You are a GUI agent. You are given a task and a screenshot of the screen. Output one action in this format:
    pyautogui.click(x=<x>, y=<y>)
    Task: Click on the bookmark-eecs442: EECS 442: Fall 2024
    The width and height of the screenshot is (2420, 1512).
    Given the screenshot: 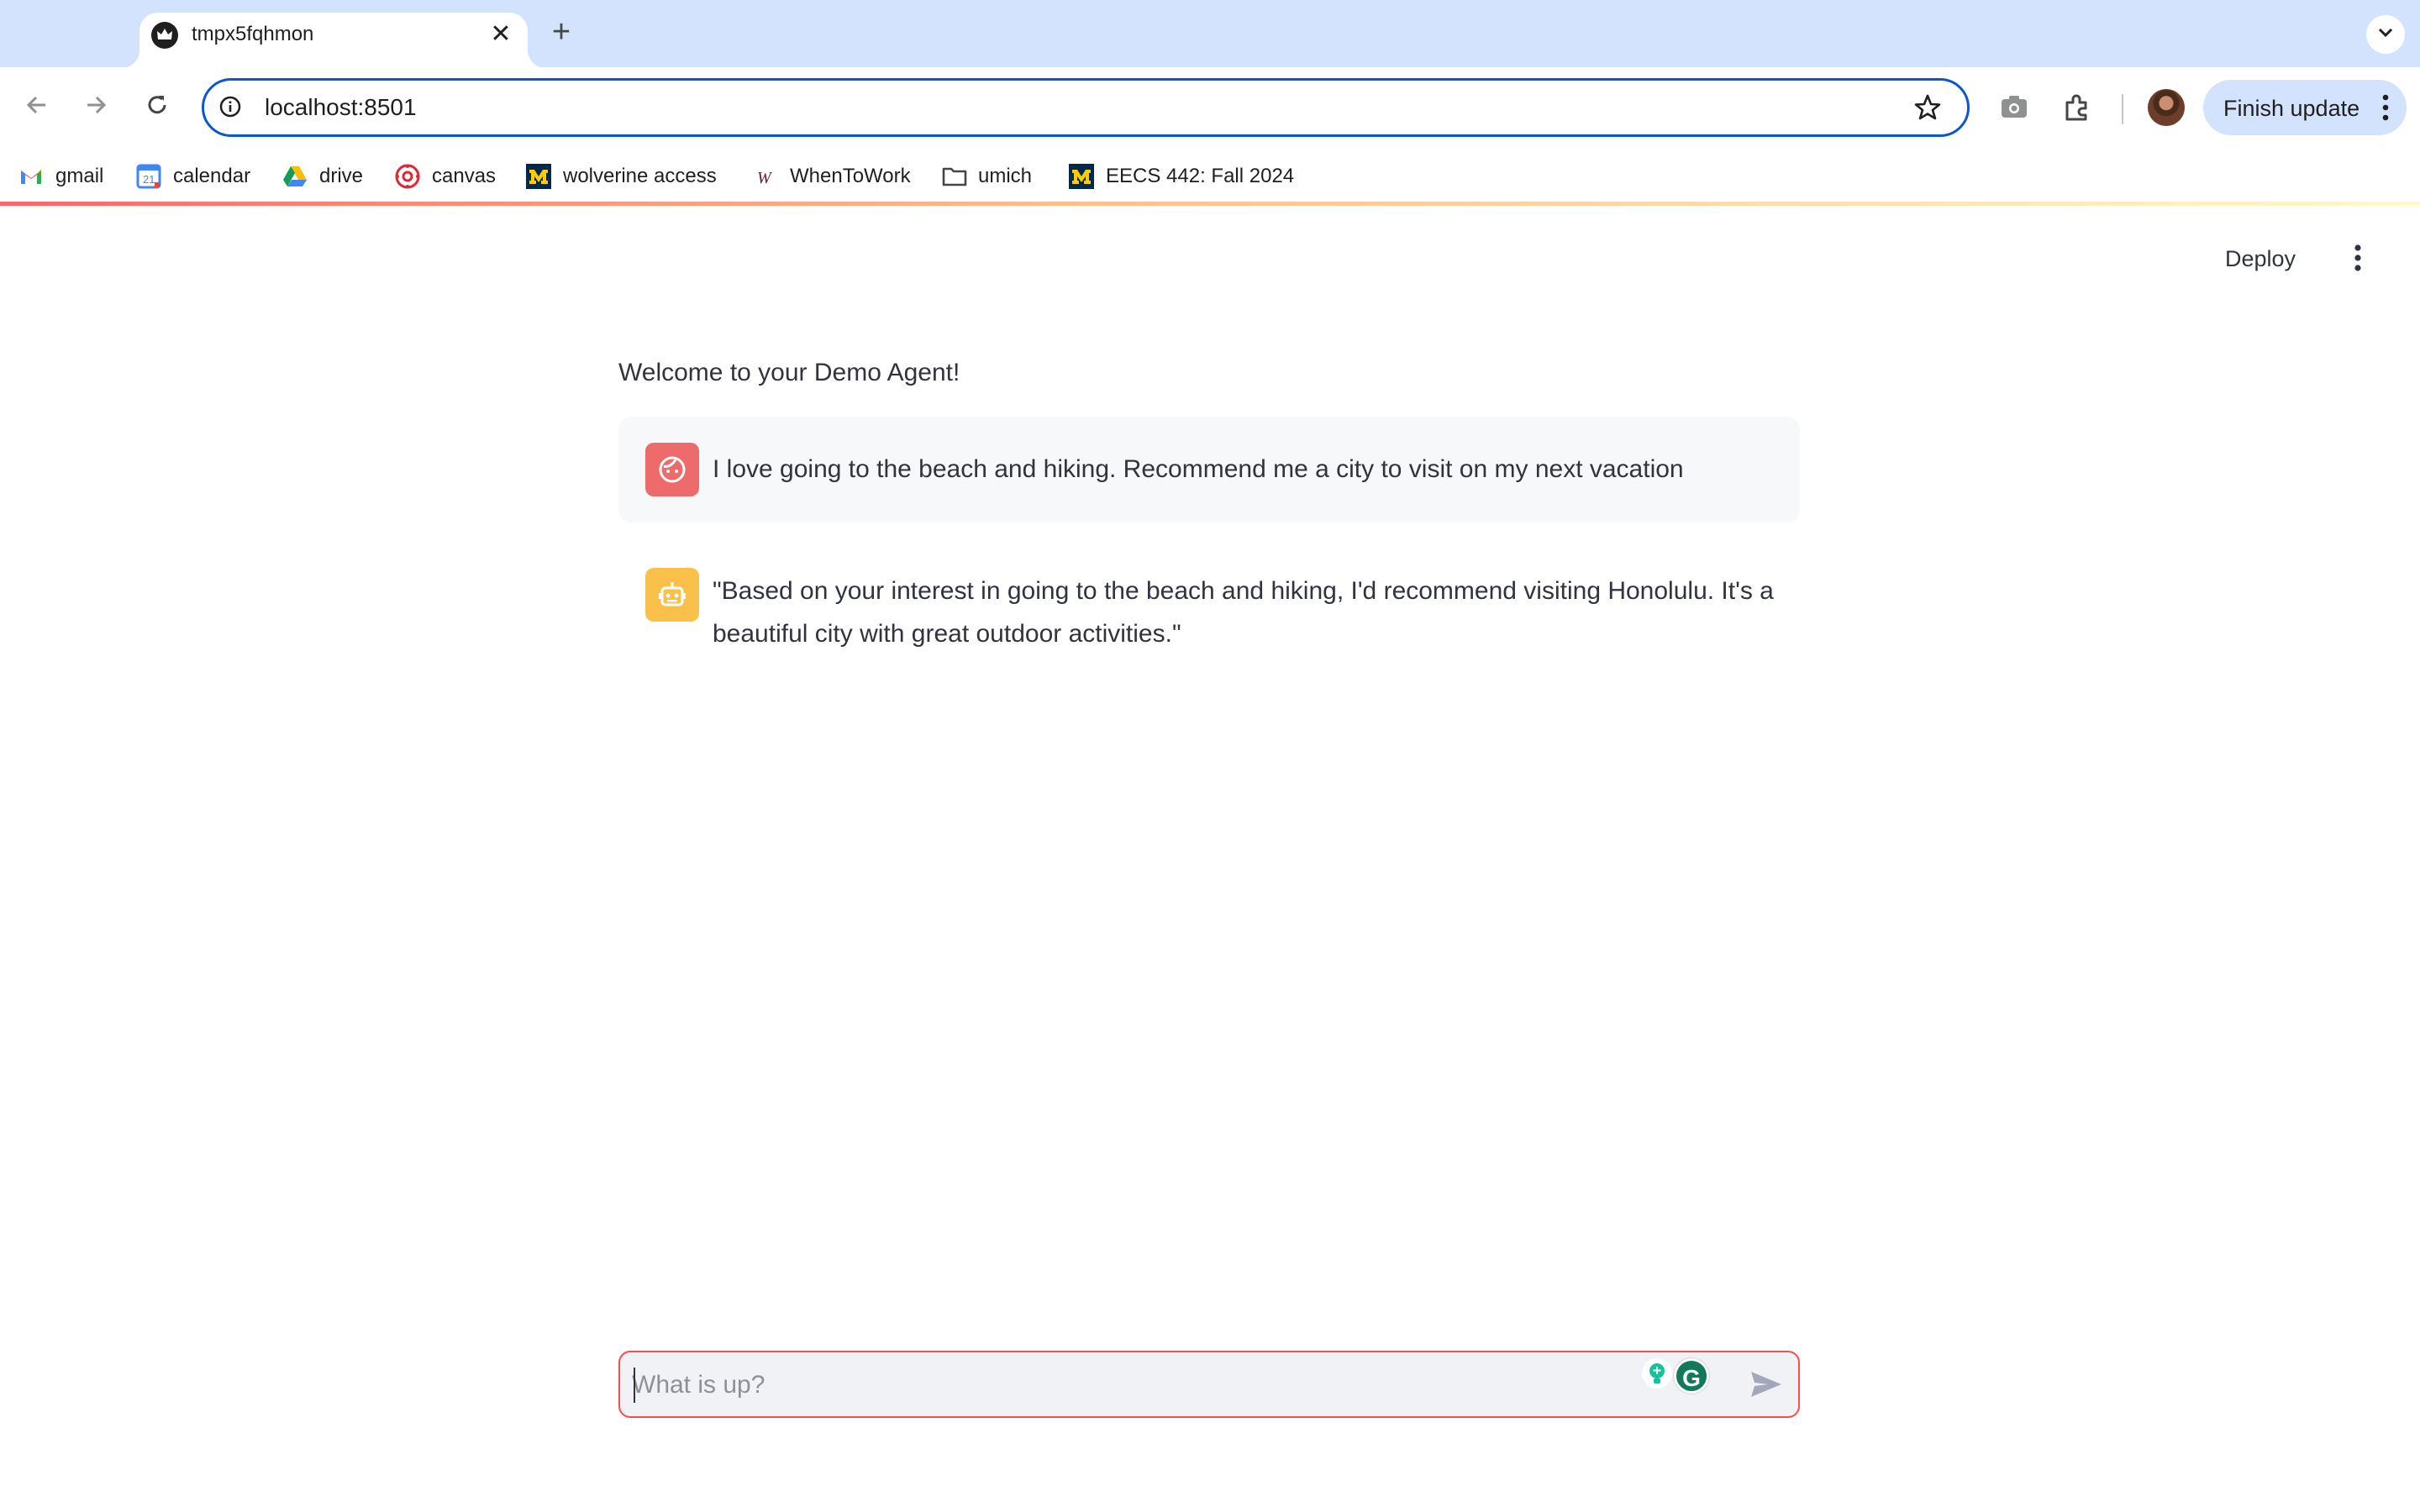 What is the action you would take?
    pyautogui.click(x=1181, y=176)
    